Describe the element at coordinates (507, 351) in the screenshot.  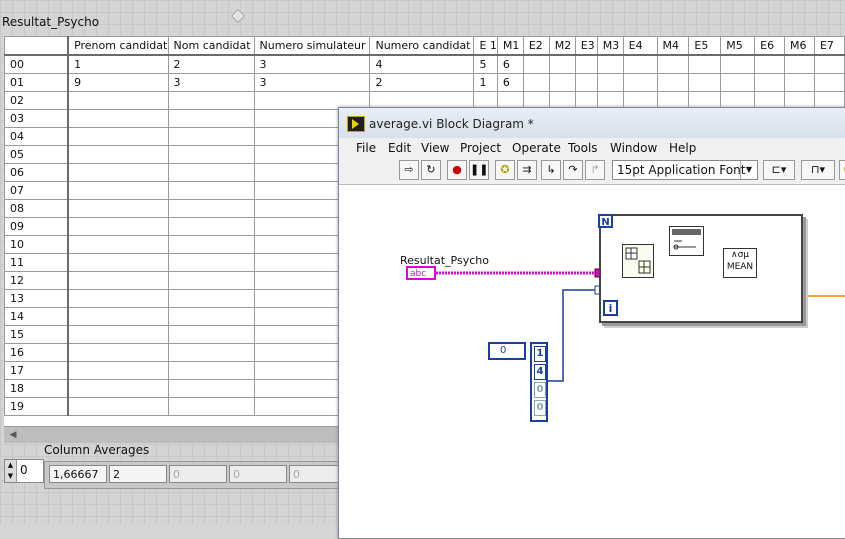
I see `array-index-control: 0` at that location.